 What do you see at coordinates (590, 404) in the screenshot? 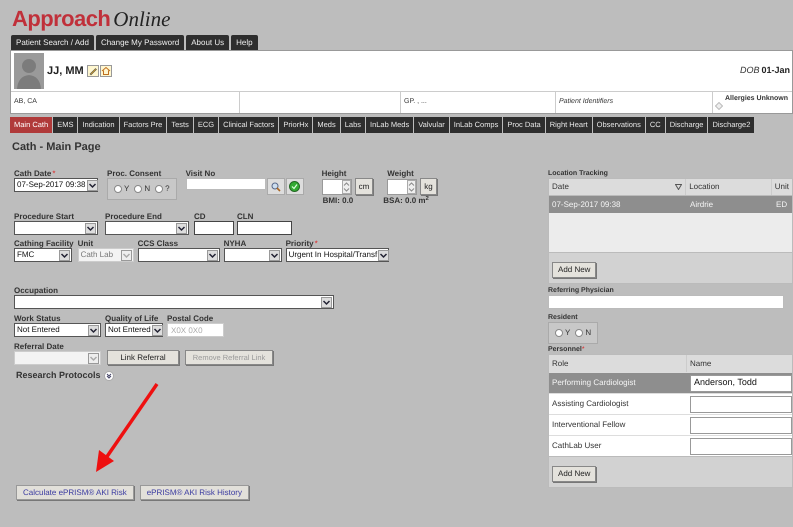
I see `table-cell: Assisting Cardiologist` at bounding box center [590, 404].